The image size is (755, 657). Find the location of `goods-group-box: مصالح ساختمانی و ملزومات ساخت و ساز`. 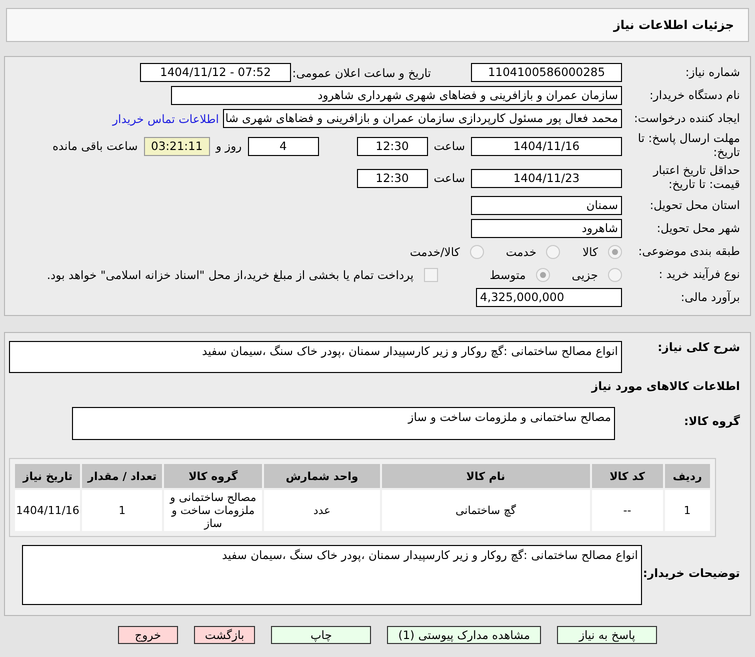

goods-group-box: مصالح ساختمانی و ملزومات ساخت و ساز is located at coordinates (343, 423).